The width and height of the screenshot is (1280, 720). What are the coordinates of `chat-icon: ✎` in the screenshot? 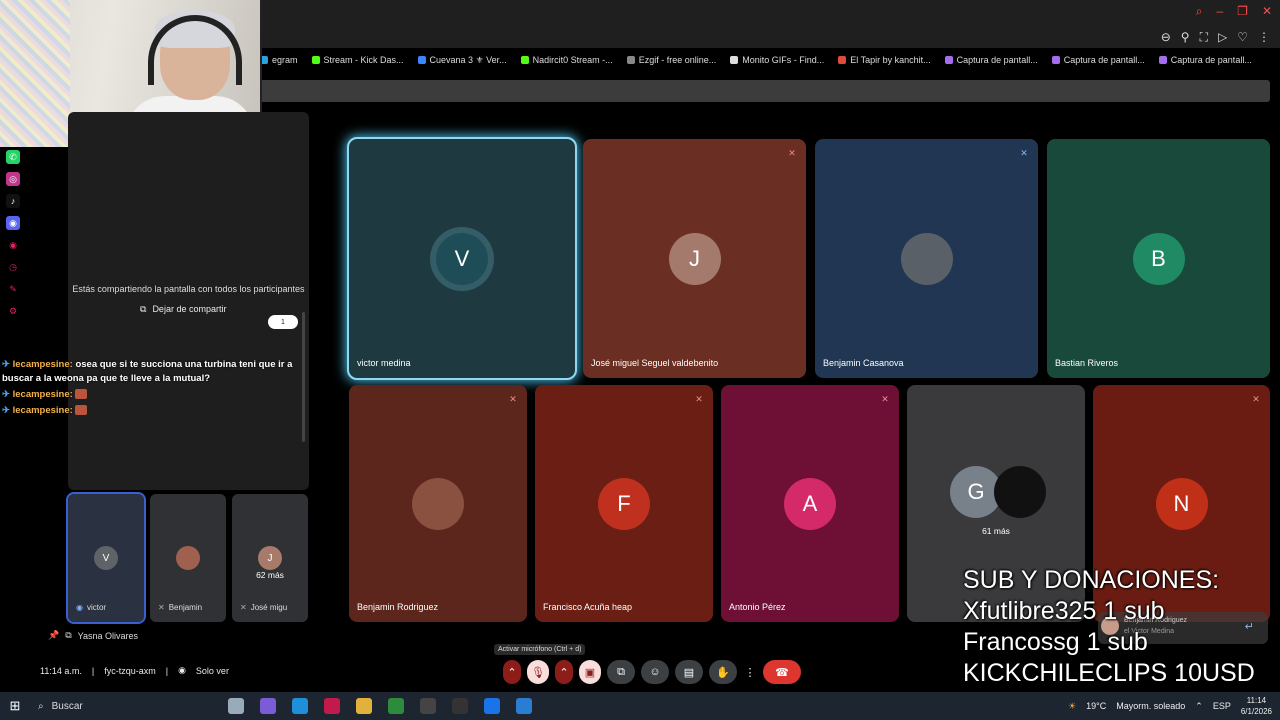 It's located at (13, 288).